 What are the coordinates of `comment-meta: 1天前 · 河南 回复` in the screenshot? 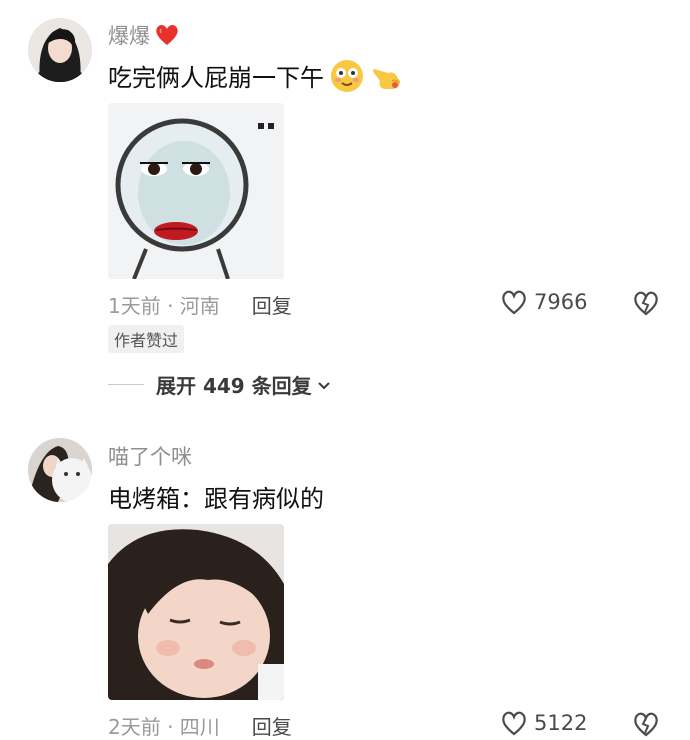 It's located at (200, 304).